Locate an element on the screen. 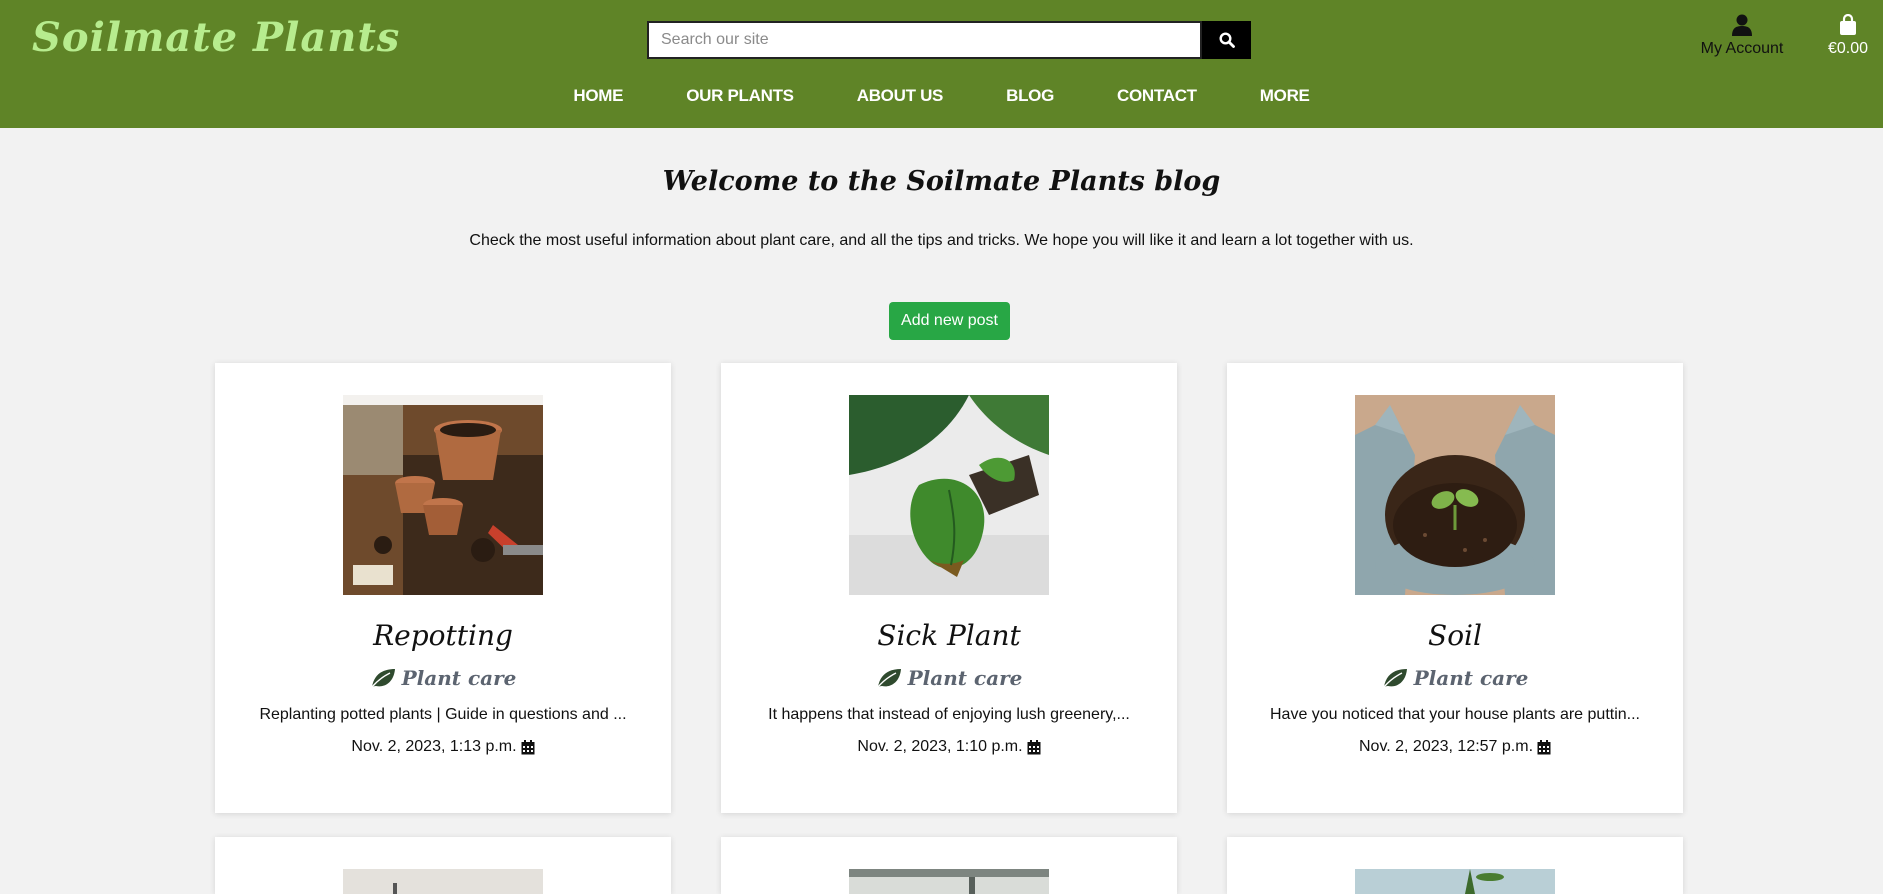 This screenshot has height=894, width=1883. post-date-text: Nov. 2, 2023, 1:13 p.m. is located at coordinates (434, 746).